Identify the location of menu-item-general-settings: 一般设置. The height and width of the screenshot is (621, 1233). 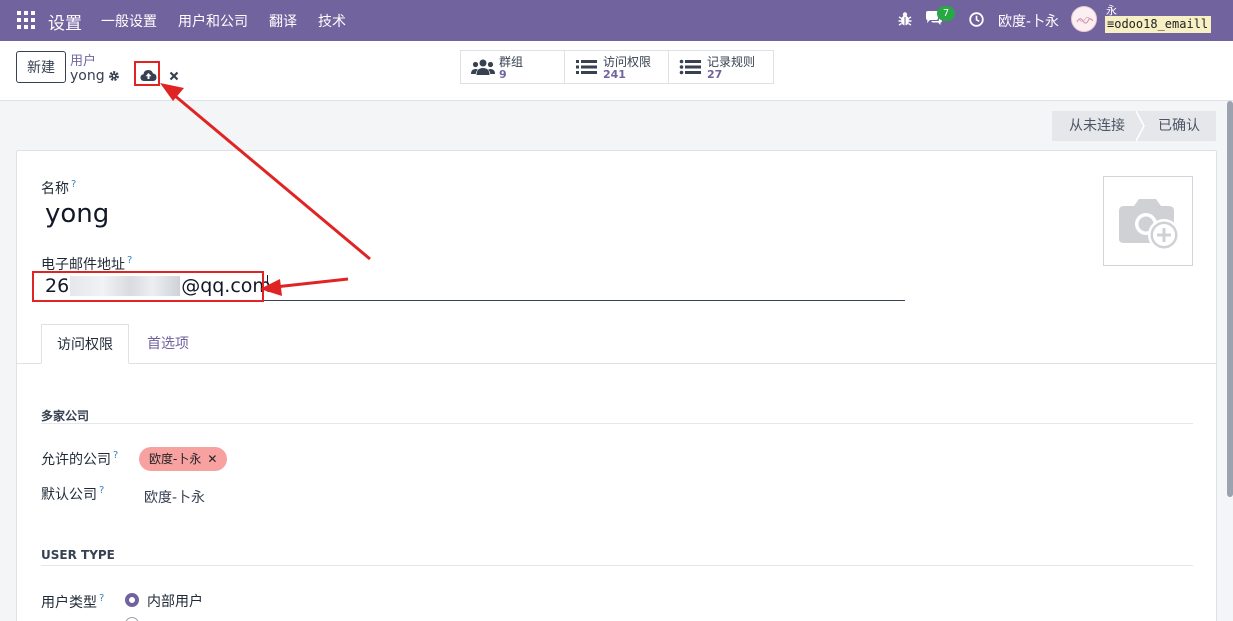
(129, 21).